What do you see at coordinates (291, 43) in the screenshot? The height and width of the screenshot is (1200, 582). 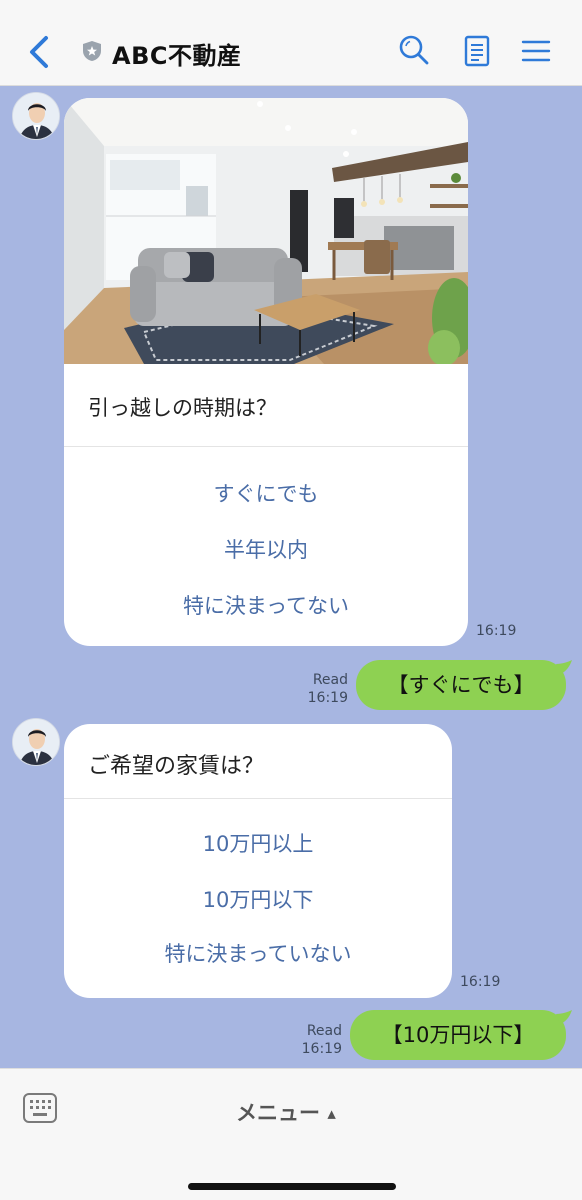 I see `chat-header: ABC不動産` at bounding box center [291, 43].